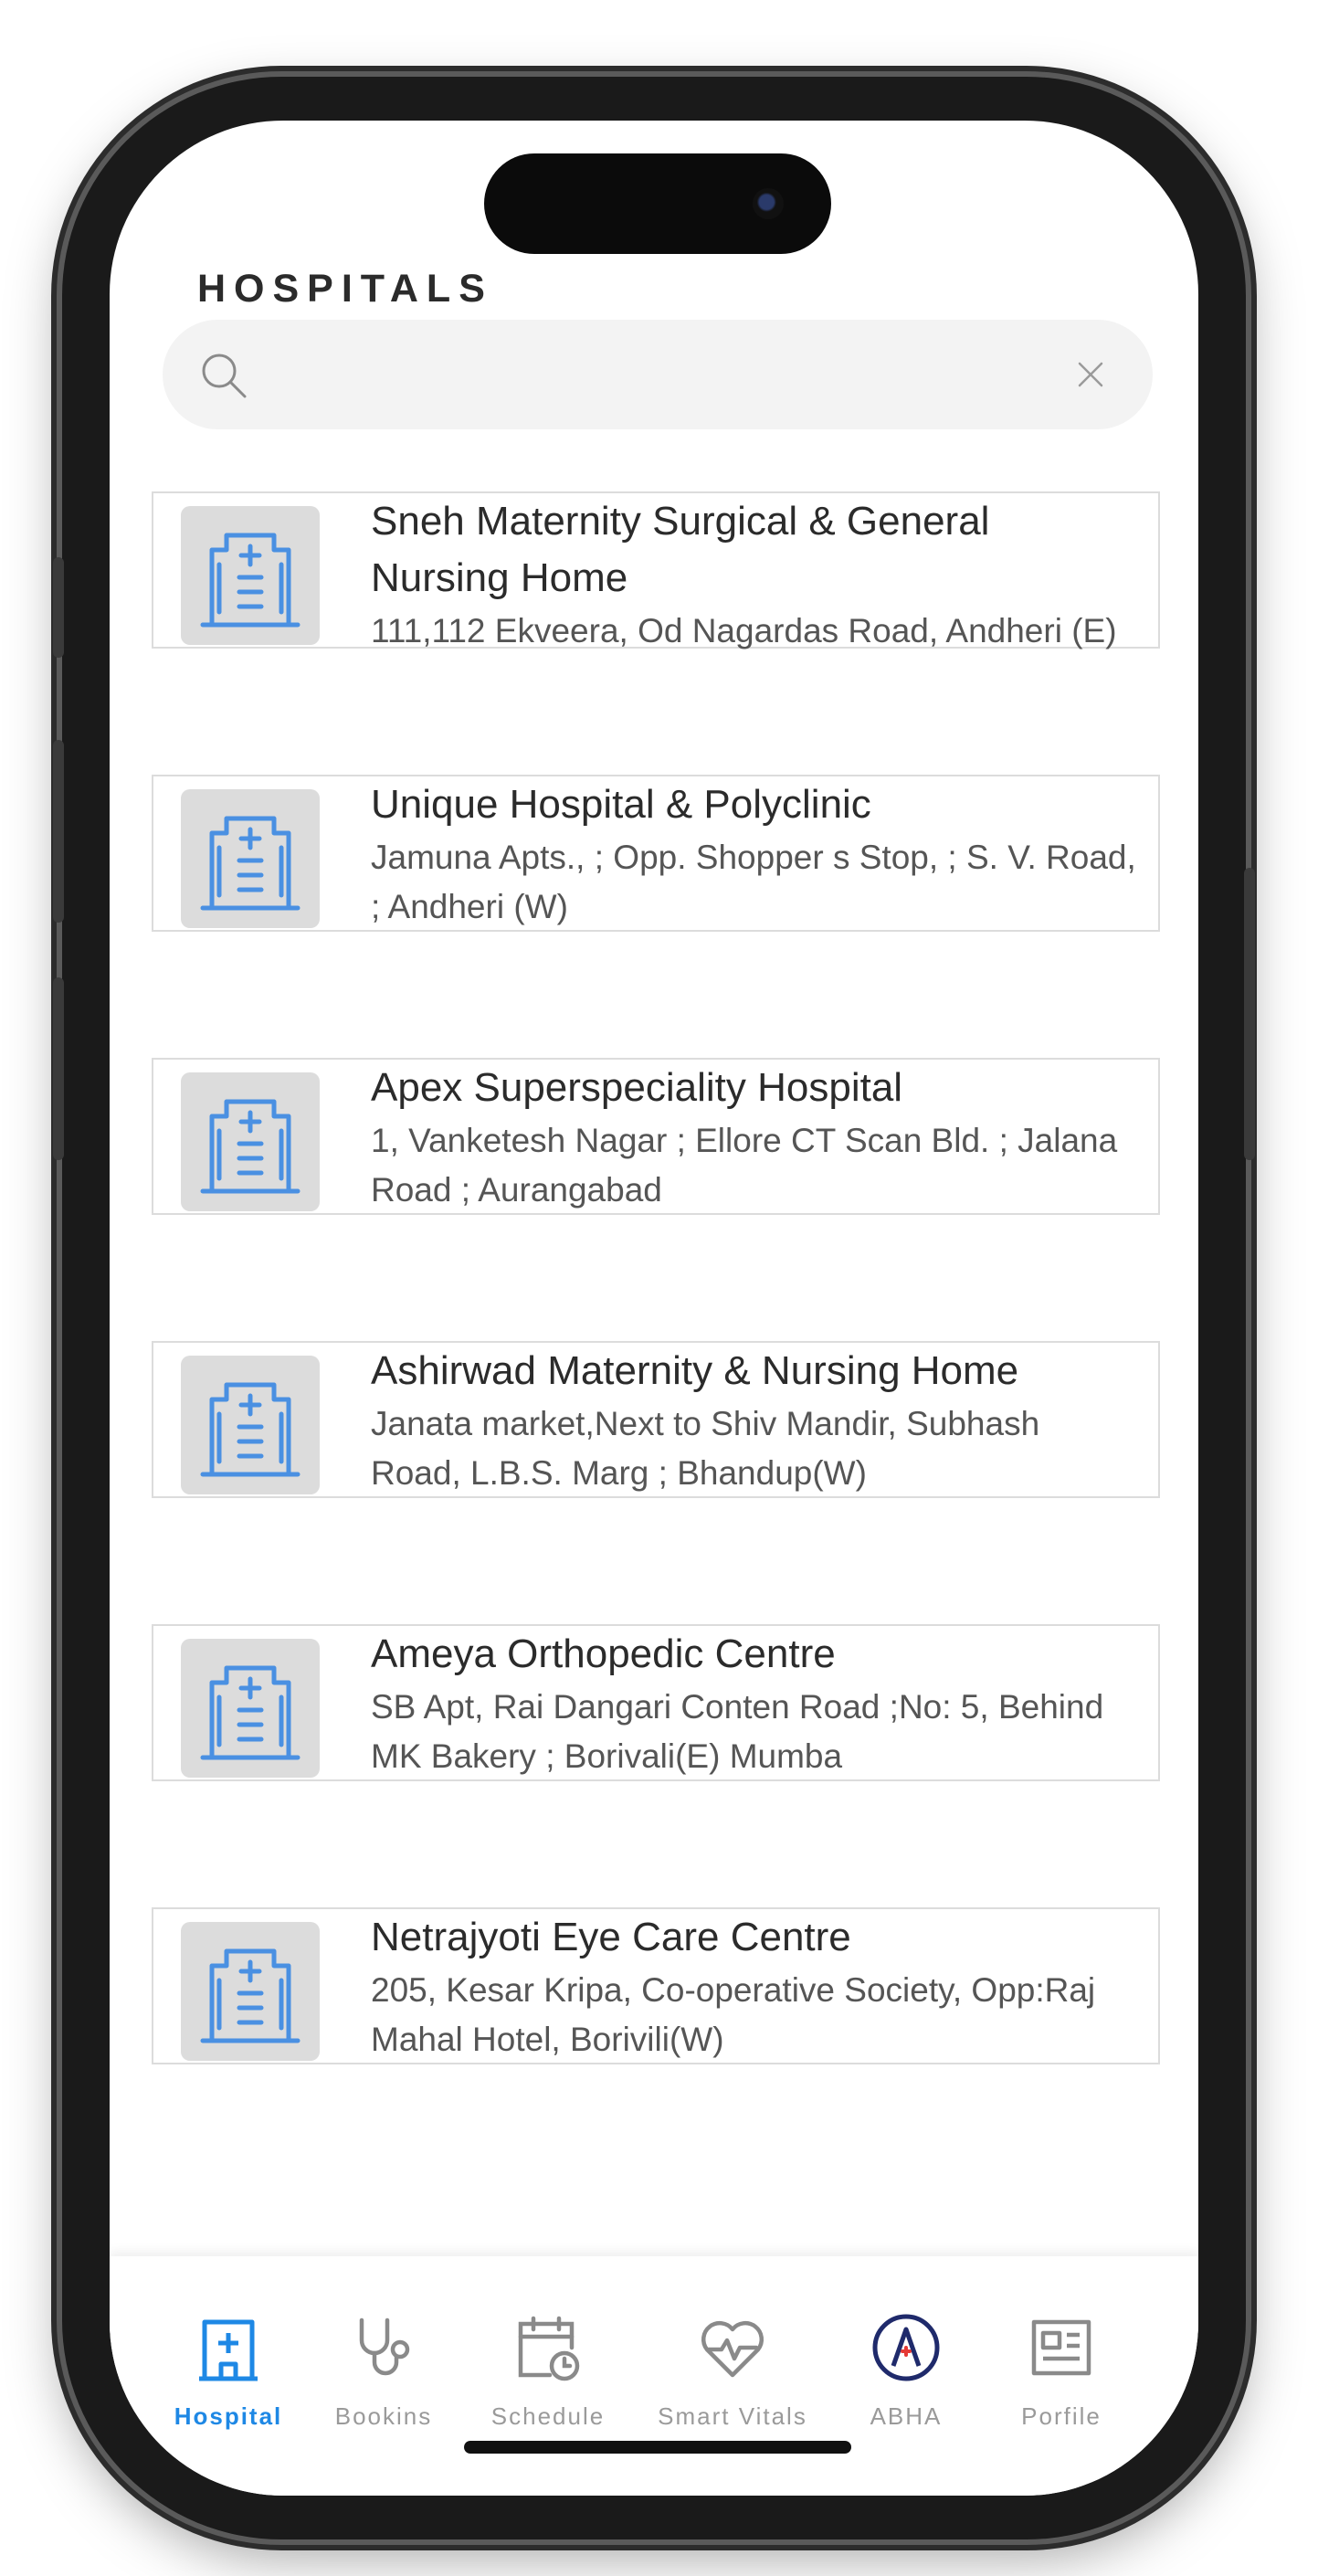  What do you see at coordinates (1061, 2416) in the screenshot?
I see `tab-label: Porfile` at bounding box center [1061, 2416].